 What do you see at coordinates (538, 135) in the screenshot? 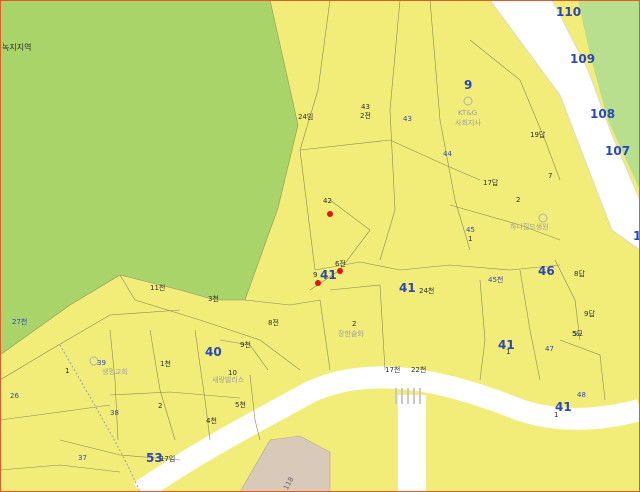
I see `lot-label: 19답` at bounding box center [538, 135].